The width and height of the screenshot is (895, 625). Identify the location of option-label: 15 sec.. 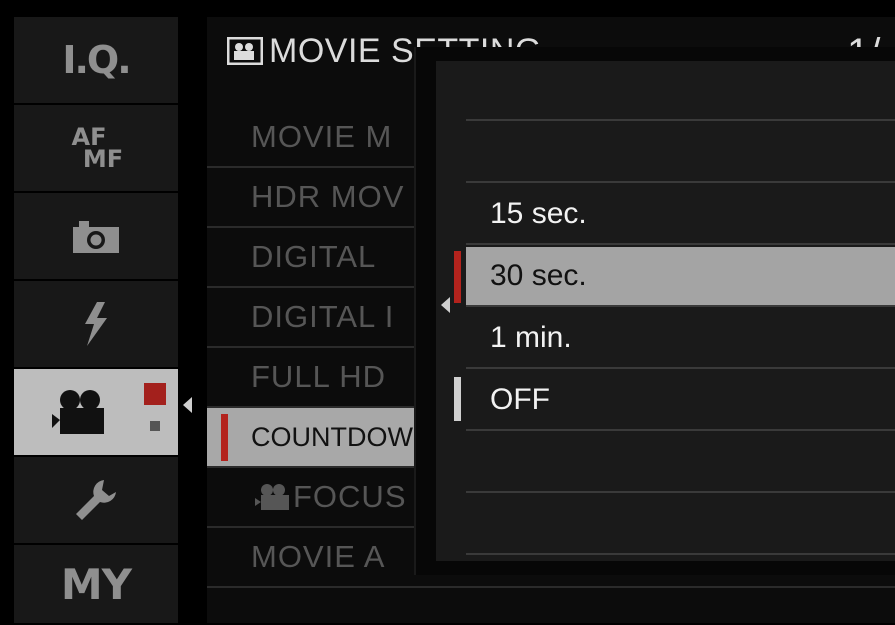
(538, 213).